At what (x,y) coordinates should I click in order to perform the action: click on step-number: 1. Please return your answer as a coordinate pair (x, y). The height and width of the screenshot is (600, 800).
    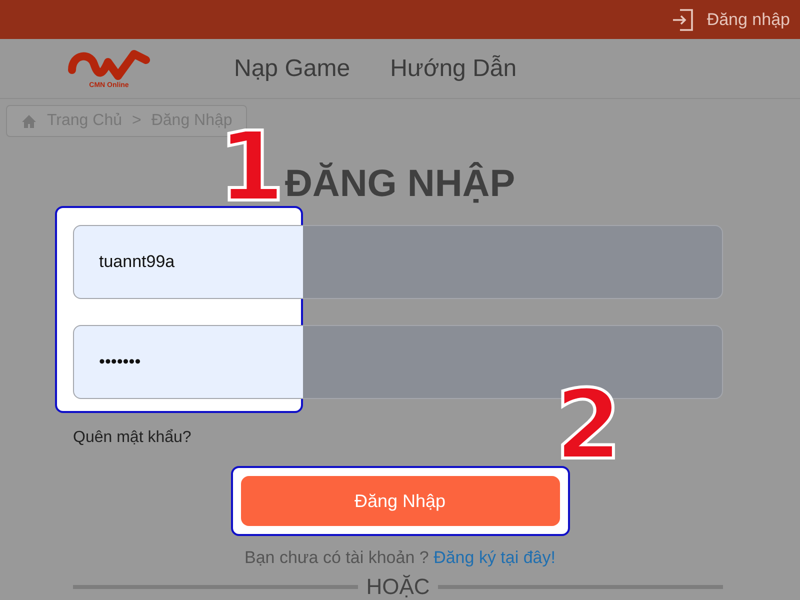
    Looking at the image, I should click on (251, 167).